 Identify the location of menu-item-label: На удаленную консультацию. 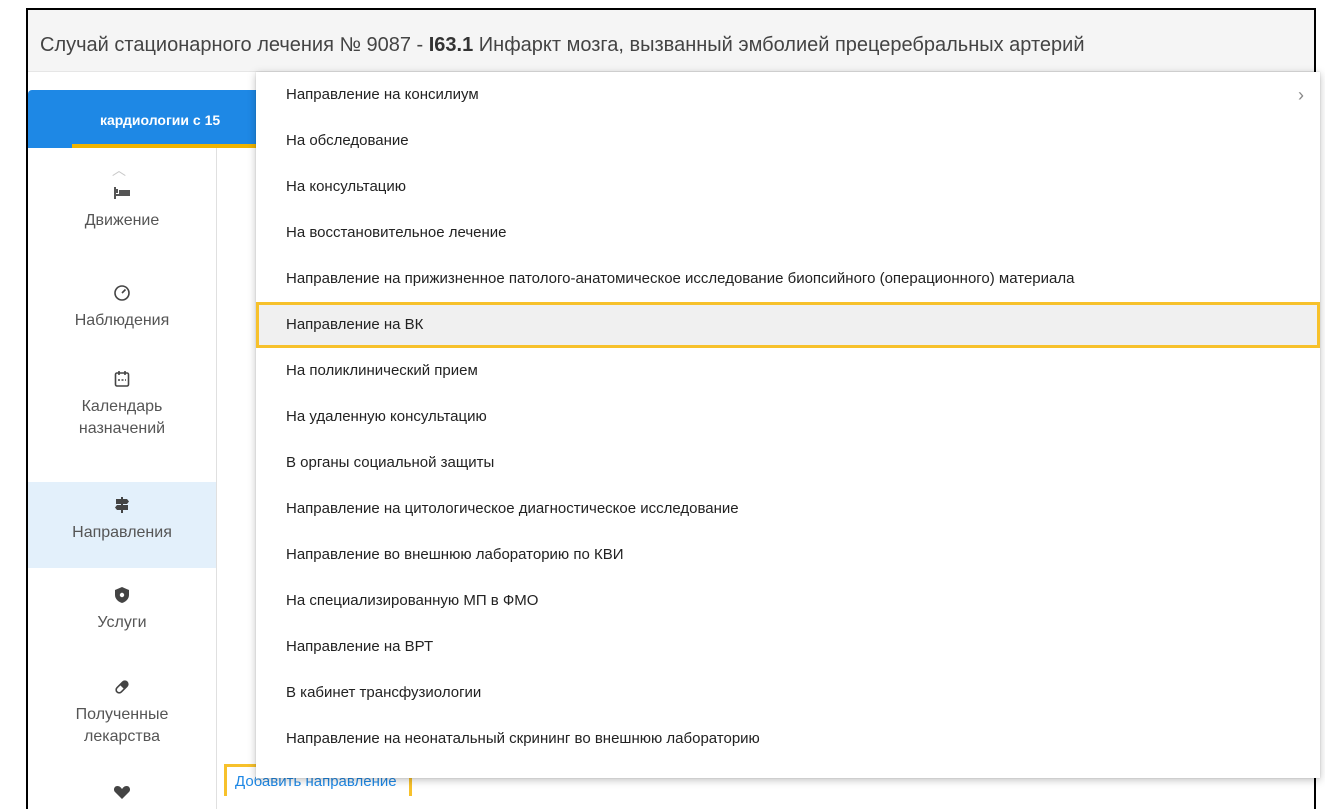
(386, 416).